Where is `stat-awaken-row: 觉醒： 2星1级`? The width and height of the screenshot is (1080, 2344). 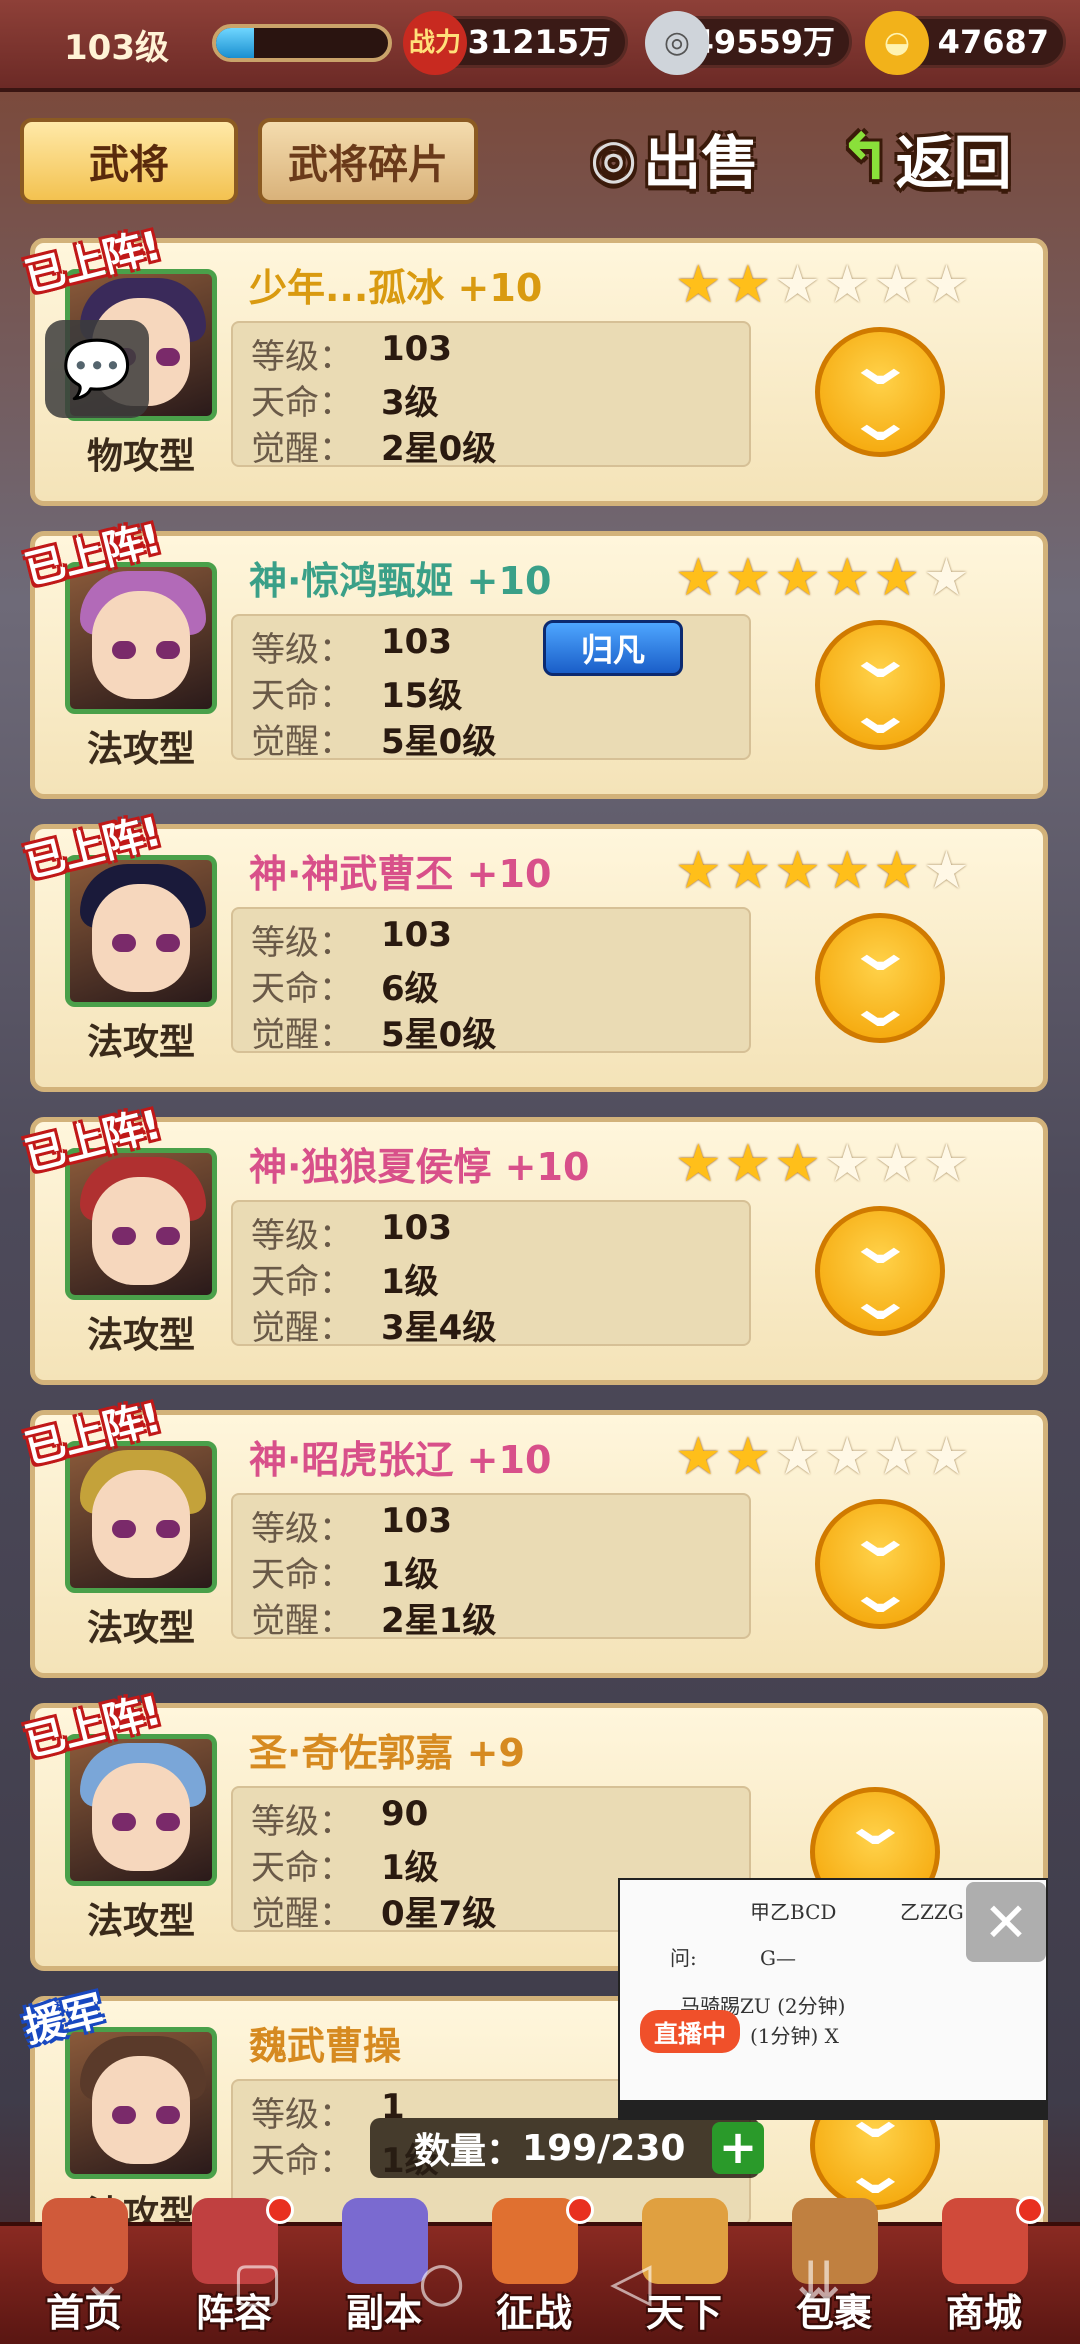
stat-awaken-row: 觉醒： 2星1级 is located at coordinates (373, 1617).